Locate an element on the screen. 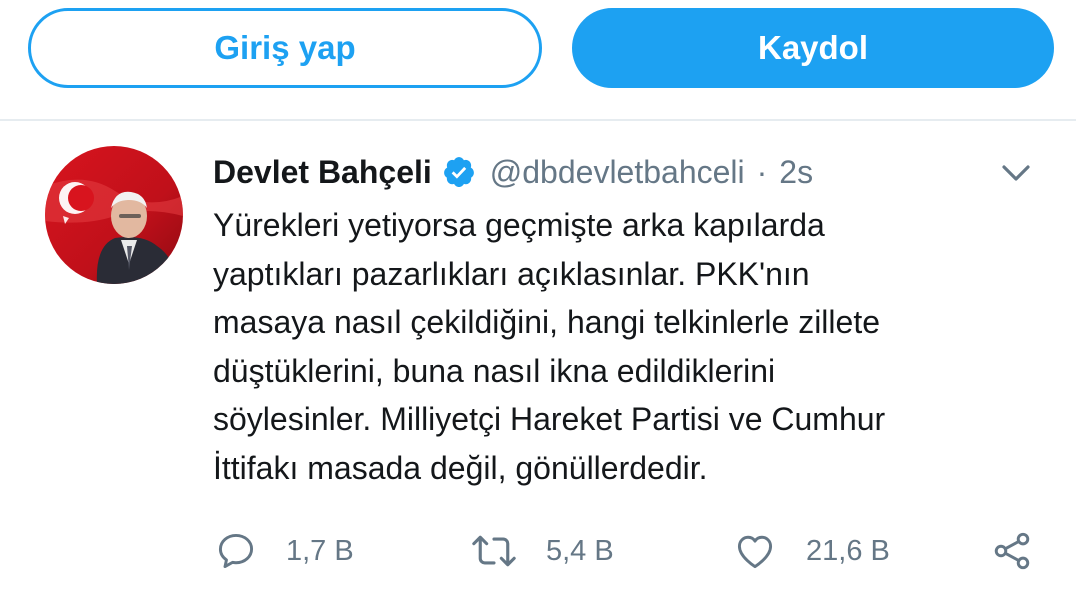 This screenshot has width=1076, height=605. reply-icon is located at coordinates (236, 551).